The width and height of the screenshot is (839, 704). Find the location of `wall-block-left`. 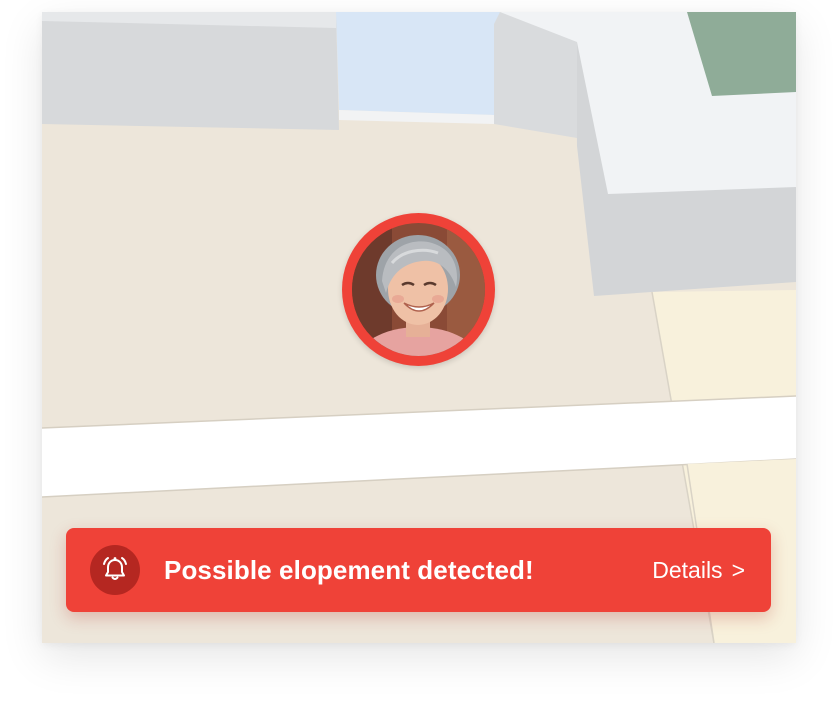

wall-block-left is located at coordinates (190, 71).